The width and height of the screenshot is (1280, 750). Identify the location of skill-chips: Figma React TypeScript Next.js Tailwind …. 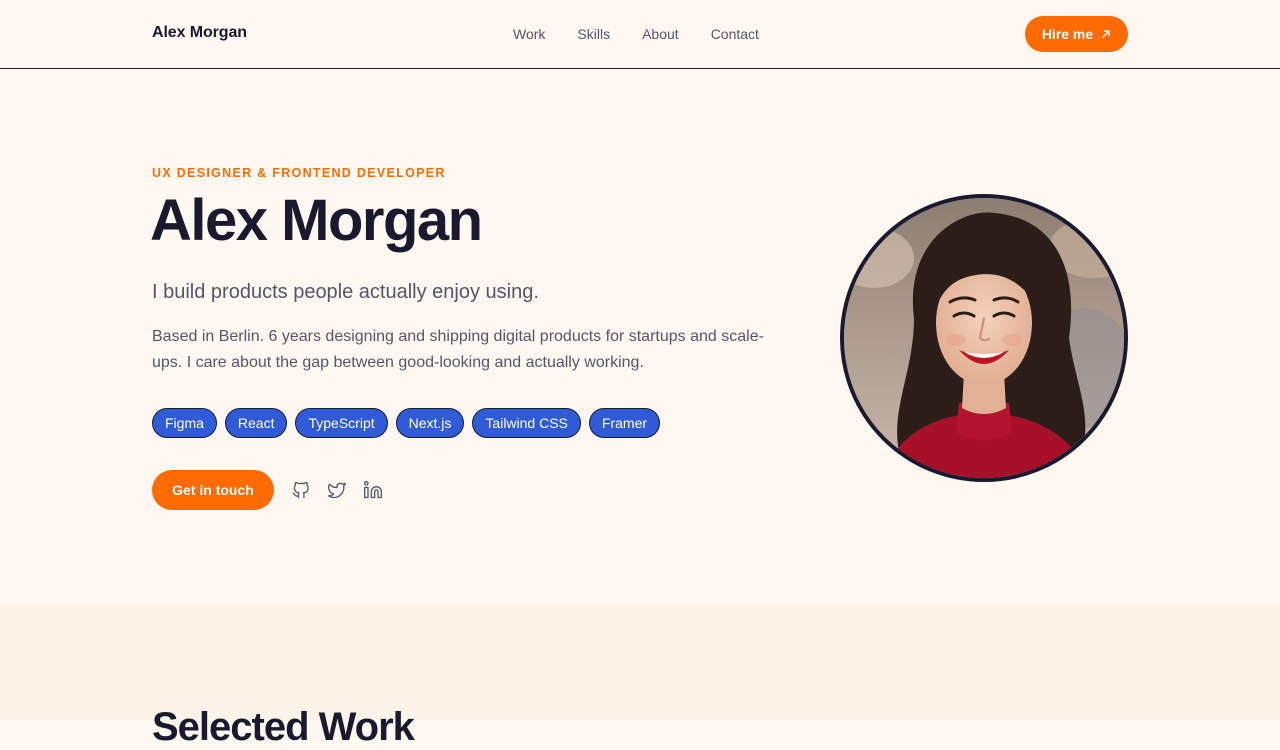
(410, 423).